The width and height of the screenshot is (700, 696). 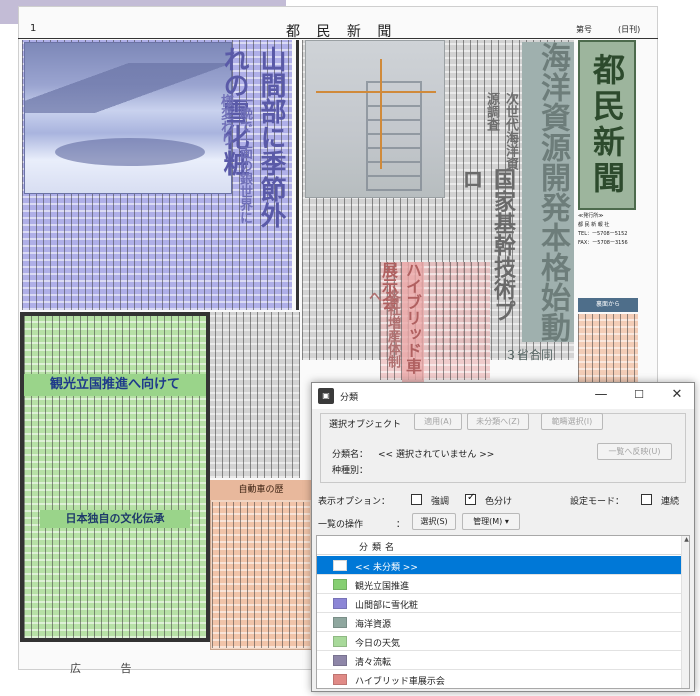 I want to click on minimize-button: —, so click(x=601, y=396).